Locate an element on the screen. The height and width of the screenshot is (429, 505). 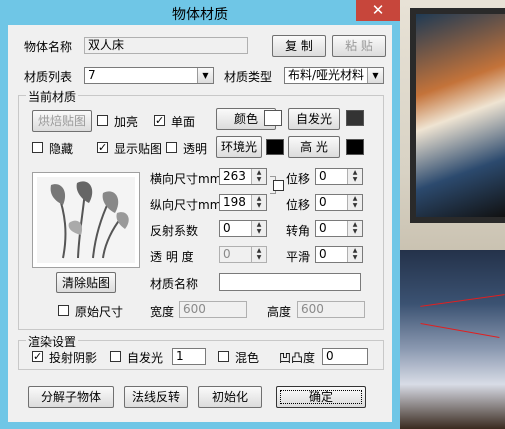
calla-lily-image is located at coordinates (86, 220).